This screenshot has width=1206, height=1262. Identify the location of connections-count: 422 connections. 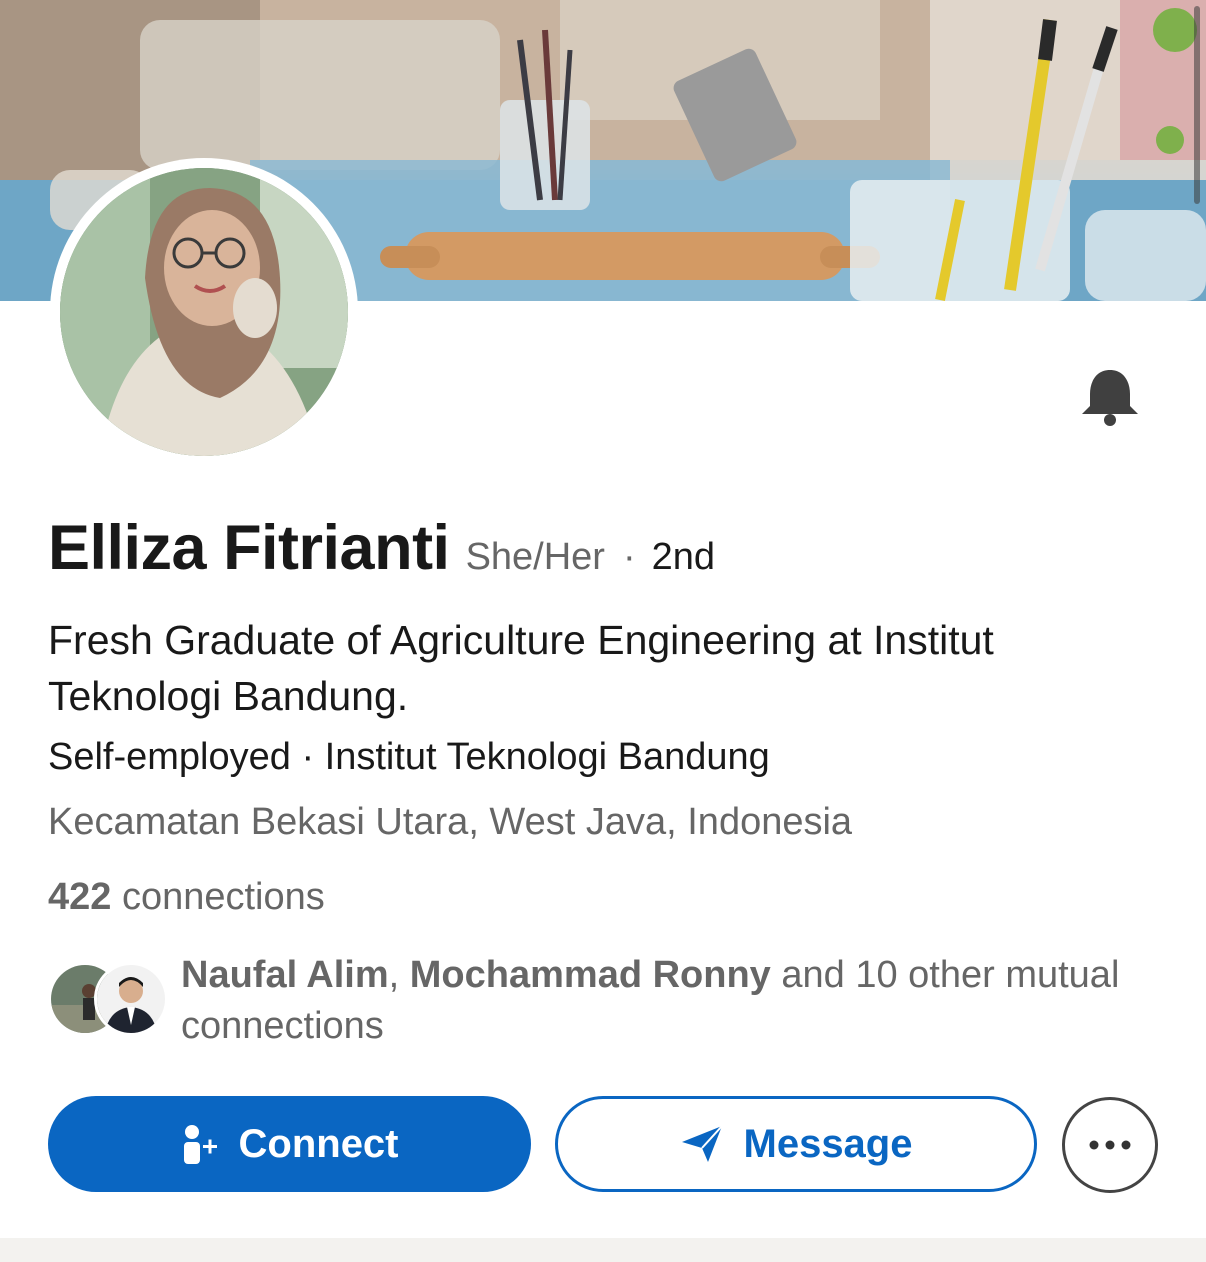
(186, 897).